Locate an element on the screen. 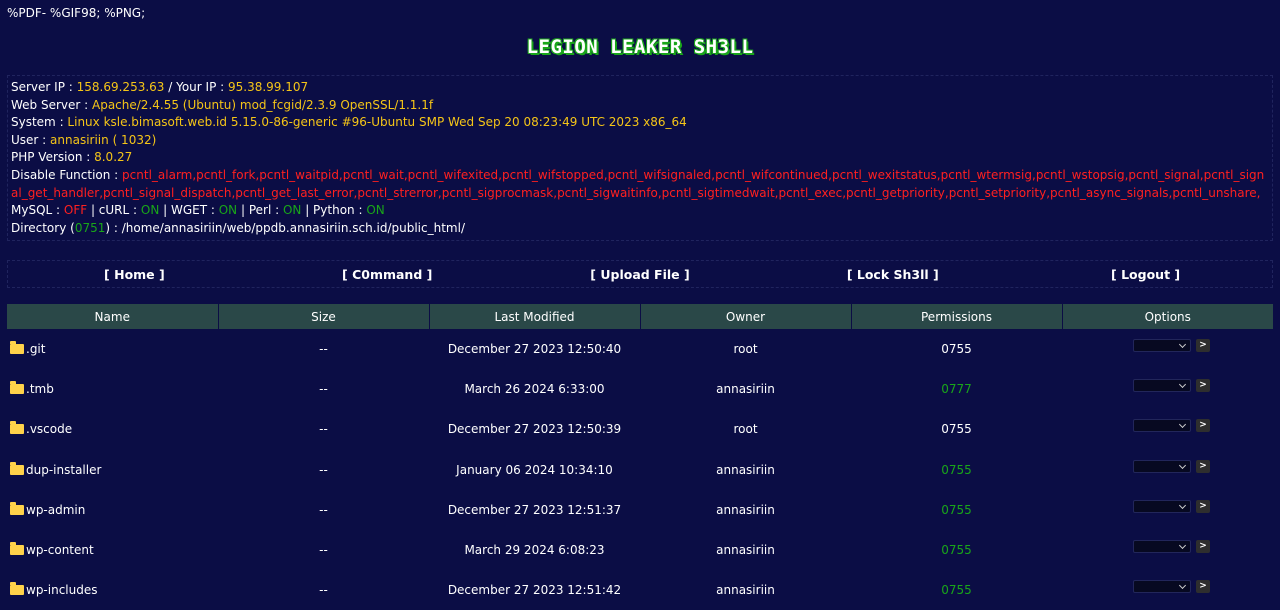 This screenshot has height=610, width=1280. python-status: ON is located at coordinates (375, 210).